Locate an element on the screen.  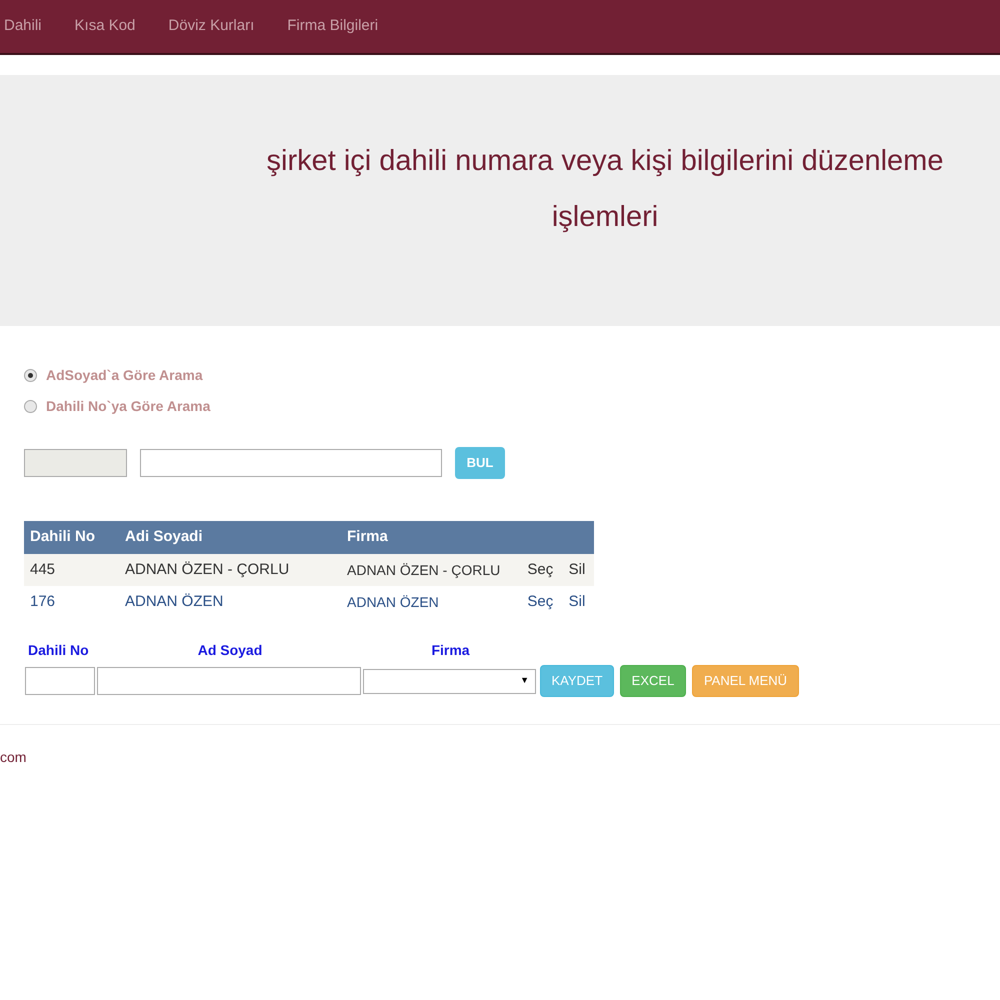
search-field is located at coordinates (291, 463).